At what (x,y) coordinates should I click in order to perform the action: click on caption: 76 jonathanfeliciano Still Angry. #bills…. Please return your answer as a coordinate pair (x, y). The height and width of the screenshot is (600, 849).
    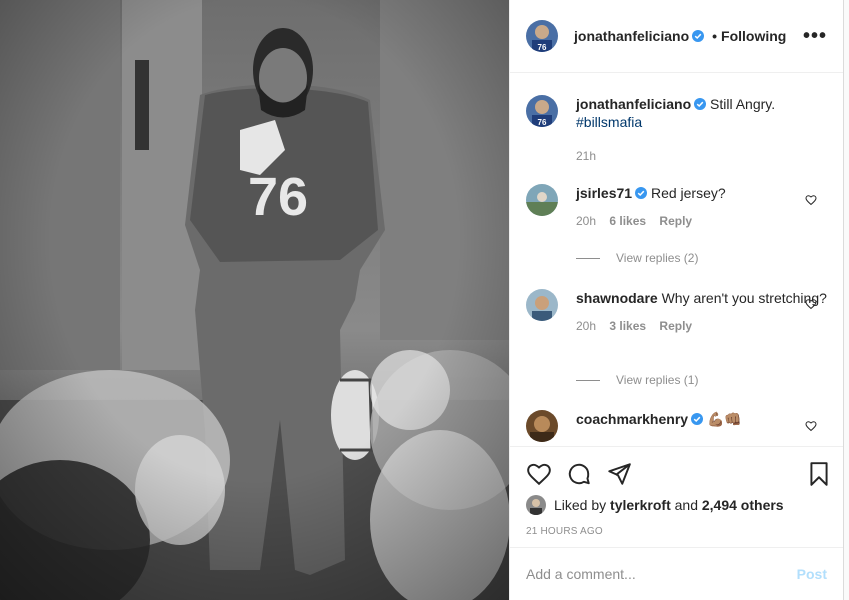
    Looking at the image, I should click on (676, 130).